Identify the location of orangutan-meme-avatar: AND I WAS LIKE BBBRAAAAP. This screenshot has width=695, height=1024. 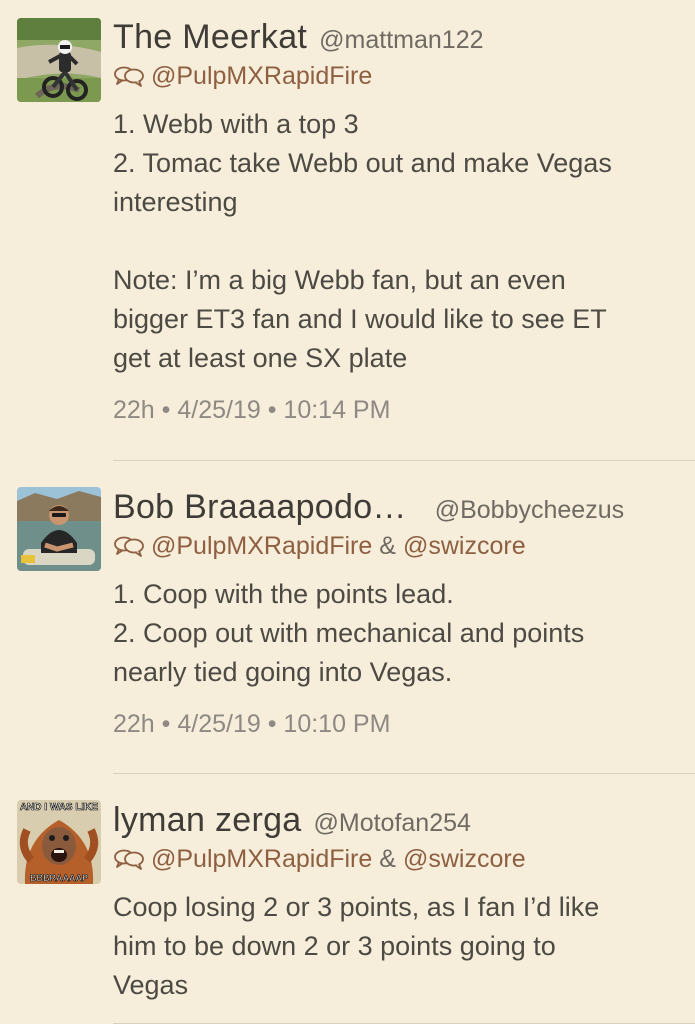
(59, 842).